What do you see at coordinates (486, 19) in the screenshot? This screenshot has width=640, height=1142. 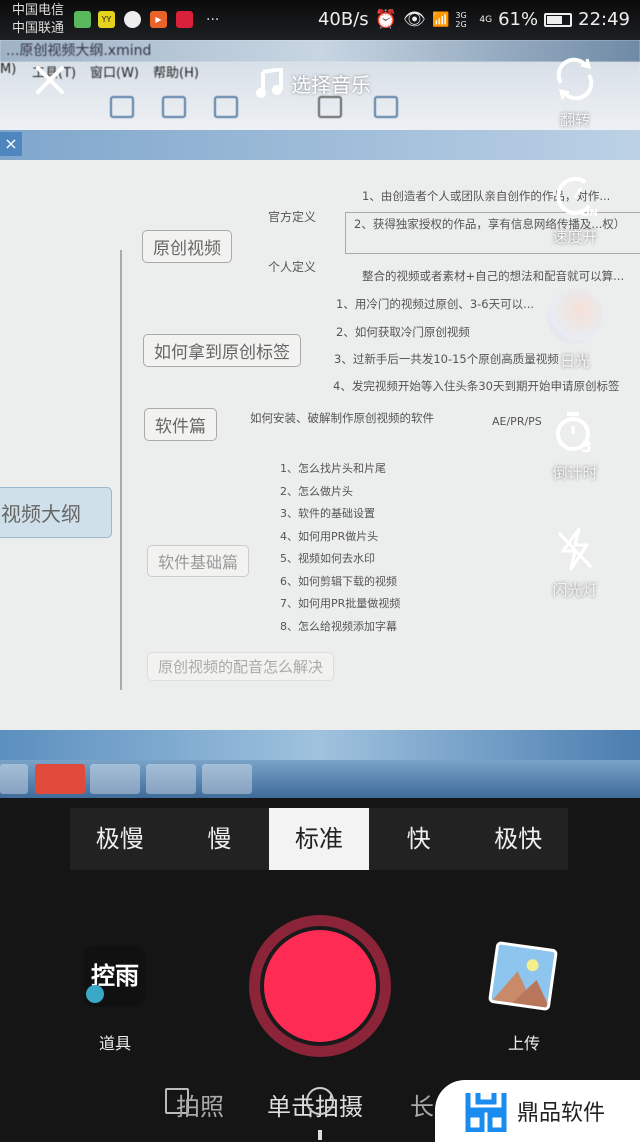 I see `signal-4g: 4G` at bounding box center [486, 19].